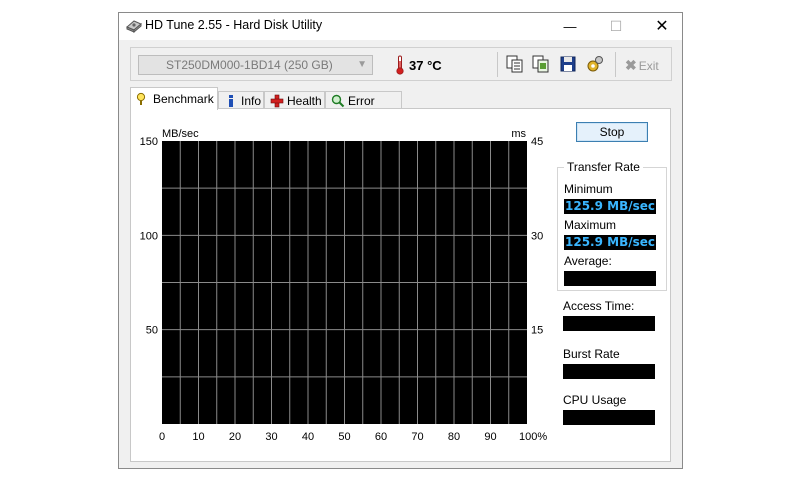 The height and width of the screenshot is (500, 792). What do you see at coordinates (609, 323) in the screenshot?
I see `access-time-value` at bounding box center [609, 323].